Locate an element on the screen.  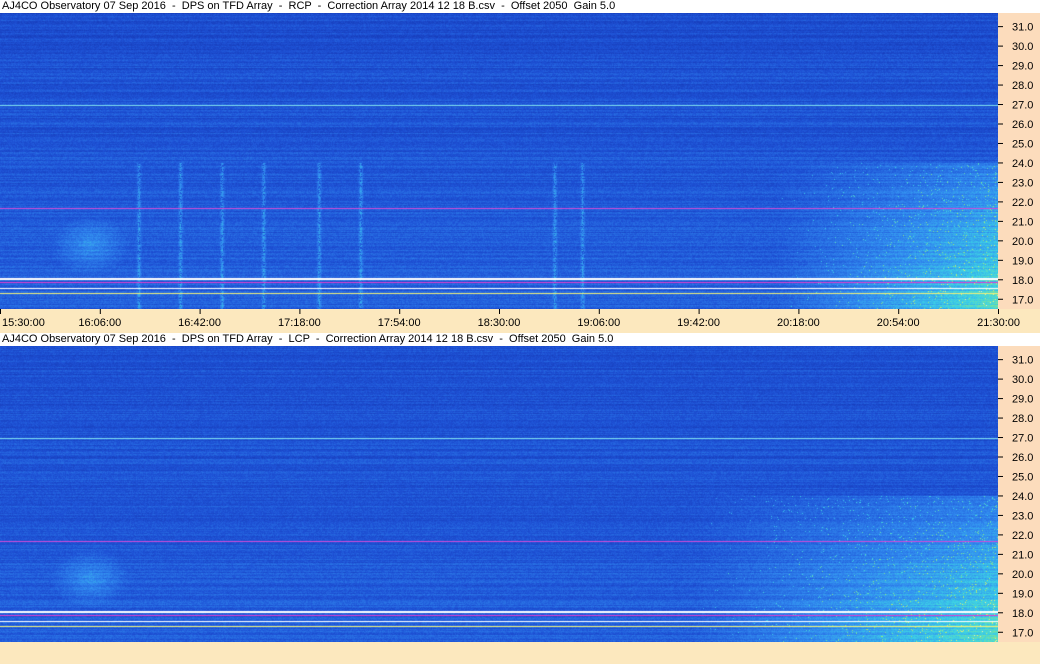
rcp-x-tick-label: 15:30:00 is located at coordinates (23, 323).